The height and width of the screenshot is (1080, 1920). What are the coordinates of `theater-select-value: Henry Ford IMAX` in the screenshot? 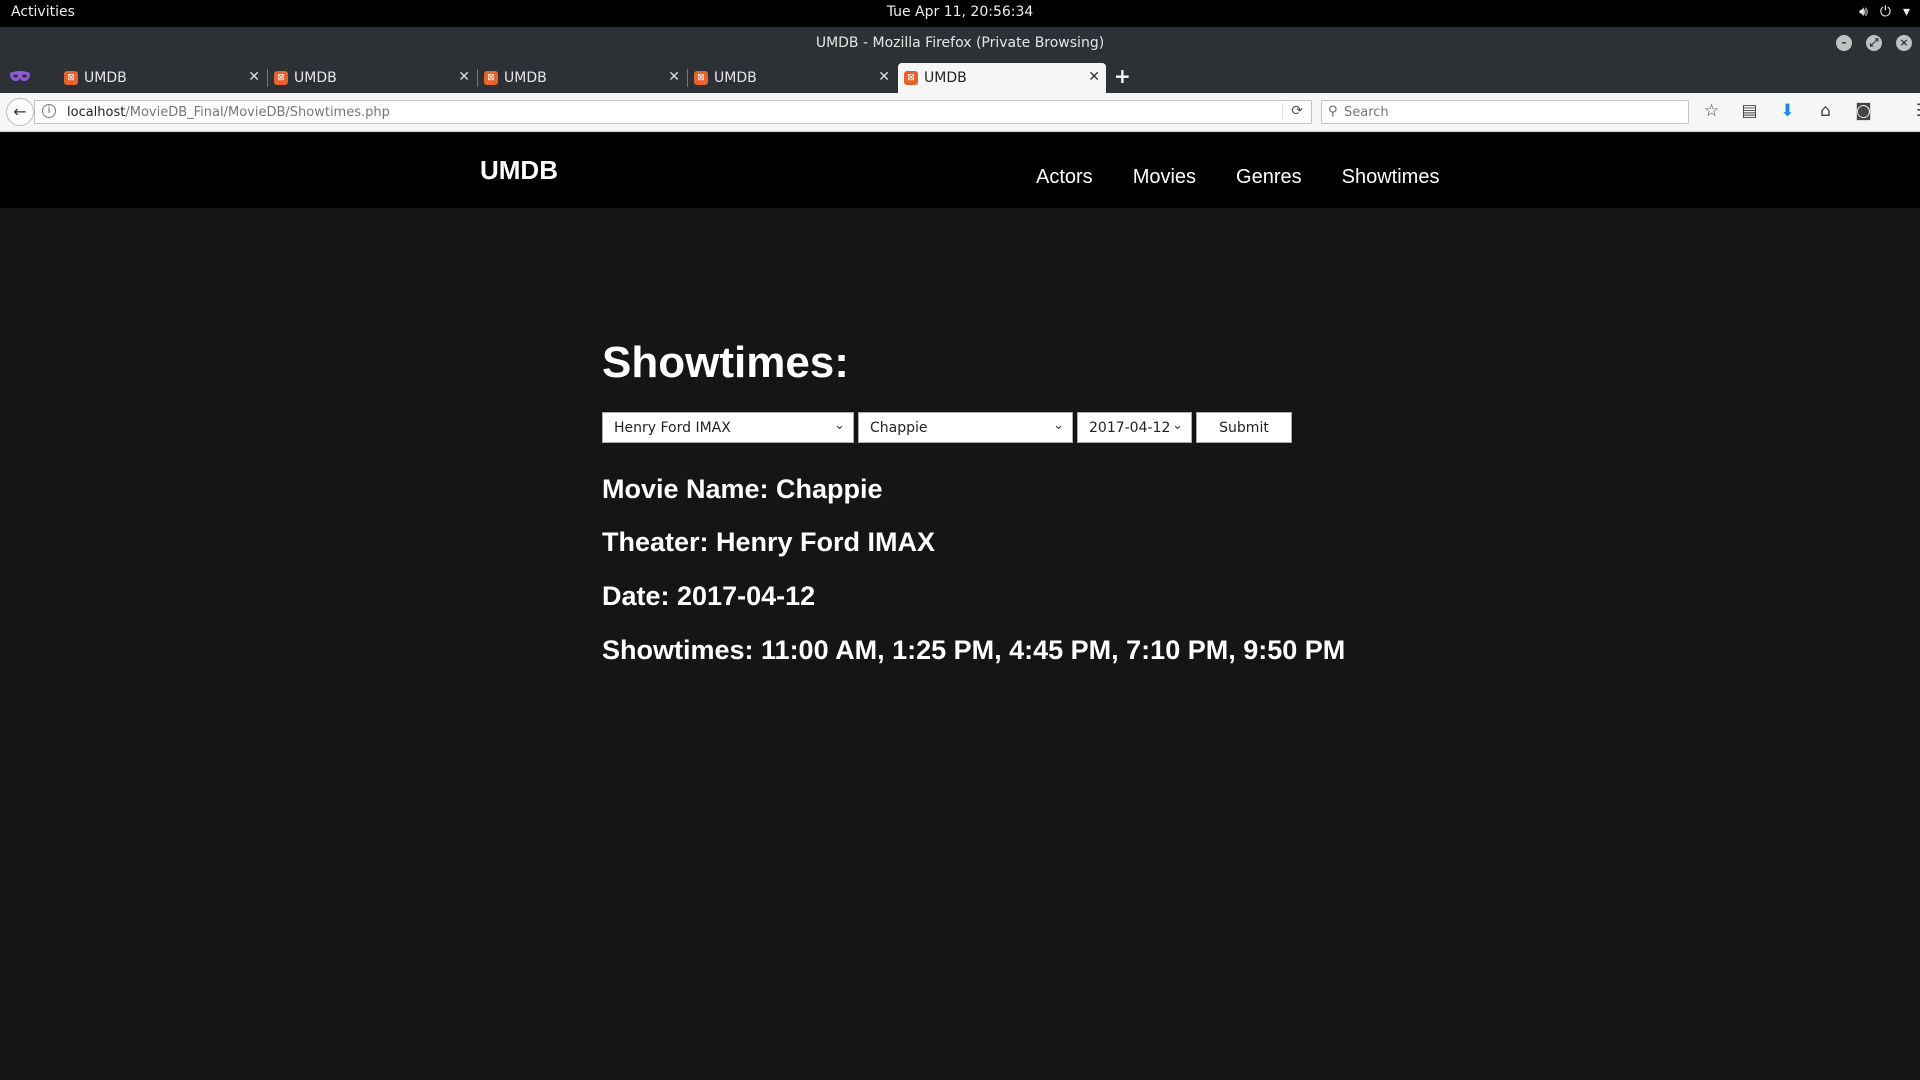 It's located at (672, 428).